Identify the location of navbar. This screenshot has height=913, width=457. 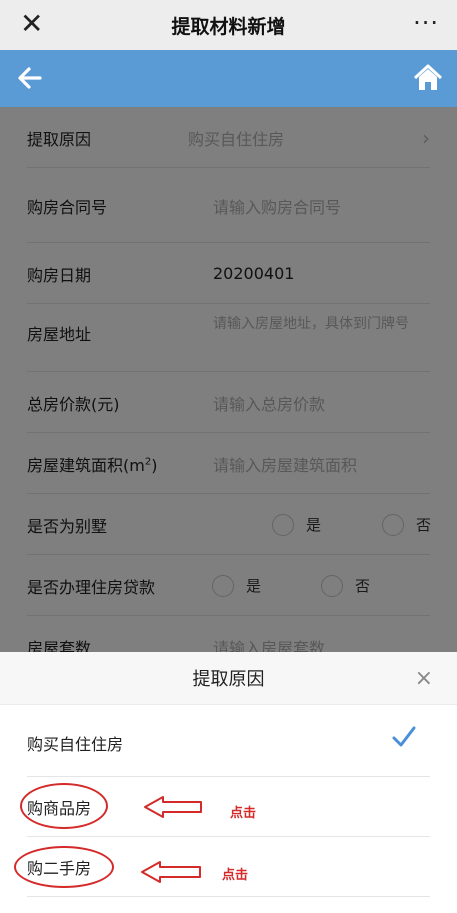
(228, 78).